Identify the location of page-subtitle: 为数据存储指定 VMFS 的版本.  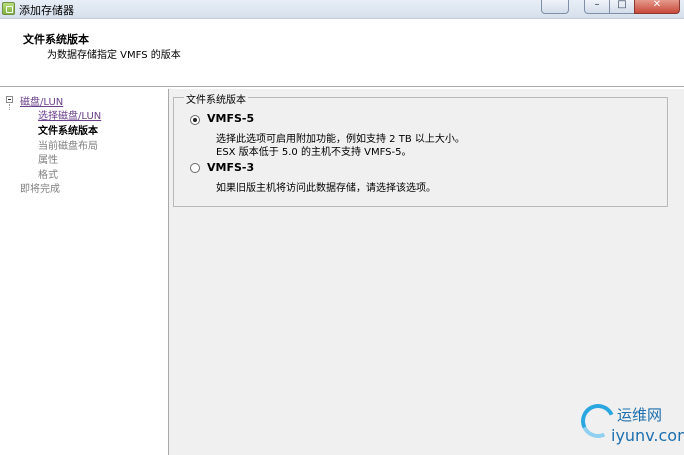
(114, 55).